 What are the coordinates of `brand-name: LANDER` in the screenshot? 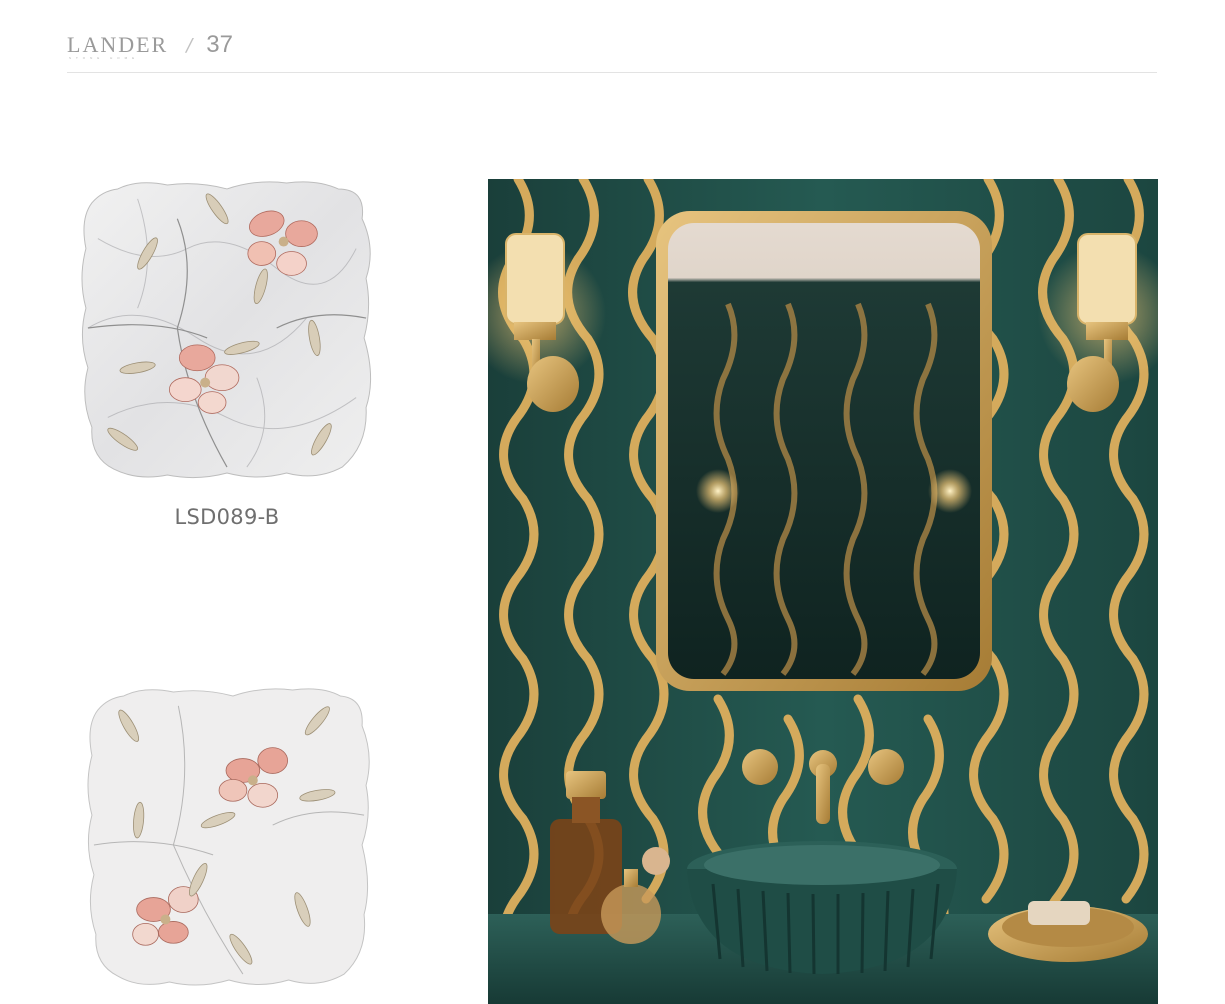 It's located at (118, 44).